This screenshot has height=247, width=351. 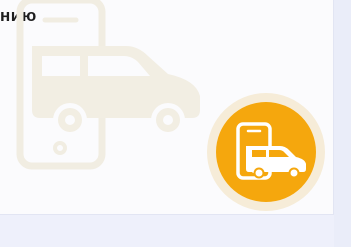 I want to click on page-background-strip, so click(x=342, y=123).